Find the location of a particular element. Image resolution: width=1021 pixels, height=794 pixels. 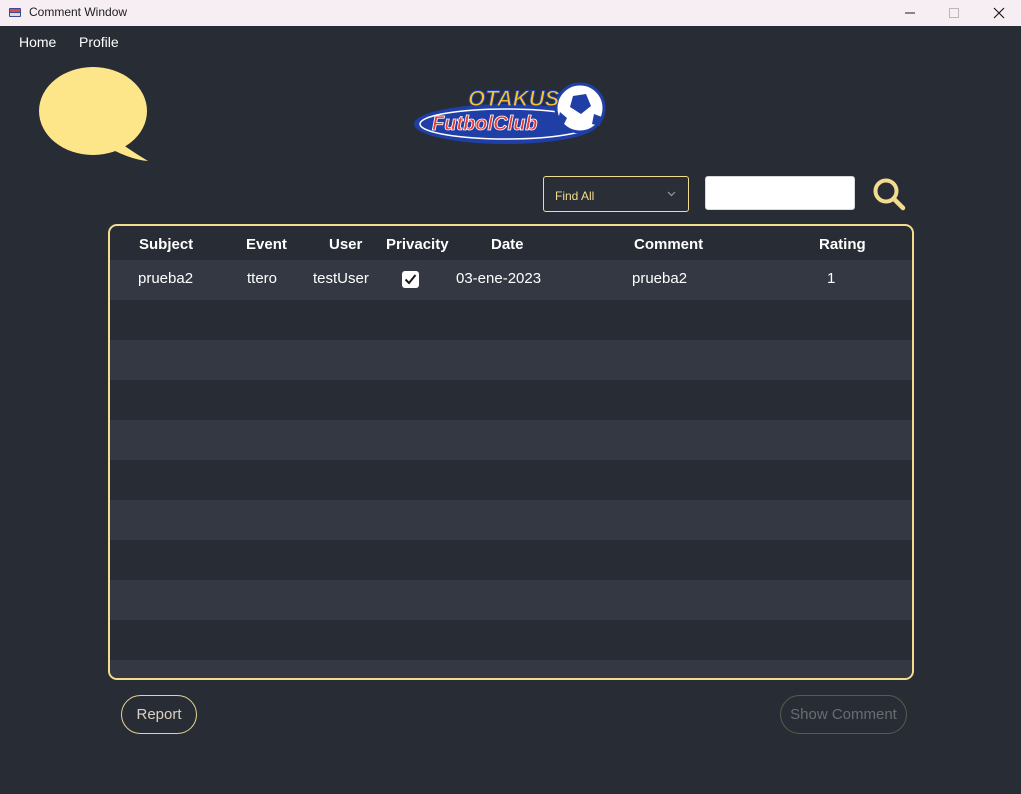

header-date: Date is located at coordinates (507, 244).